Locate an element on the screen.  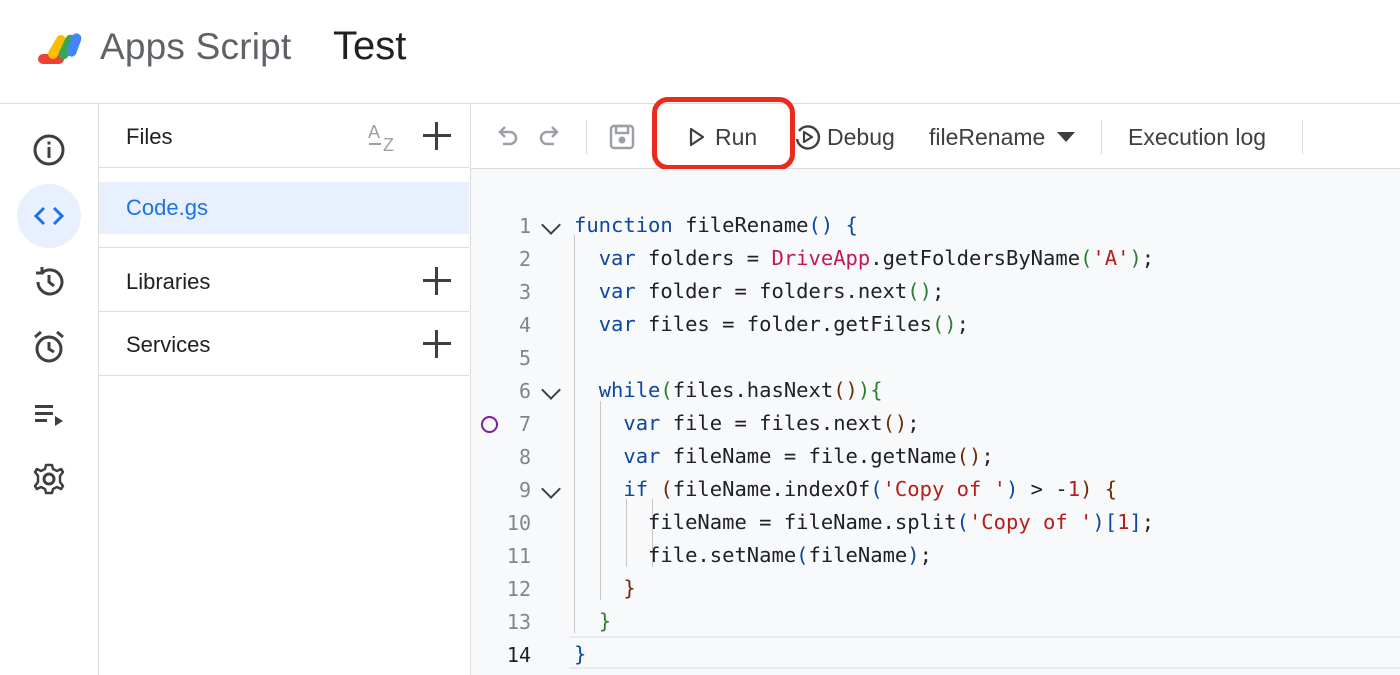
execution-log-button: Execution log is located at coordinates (1197, 137).